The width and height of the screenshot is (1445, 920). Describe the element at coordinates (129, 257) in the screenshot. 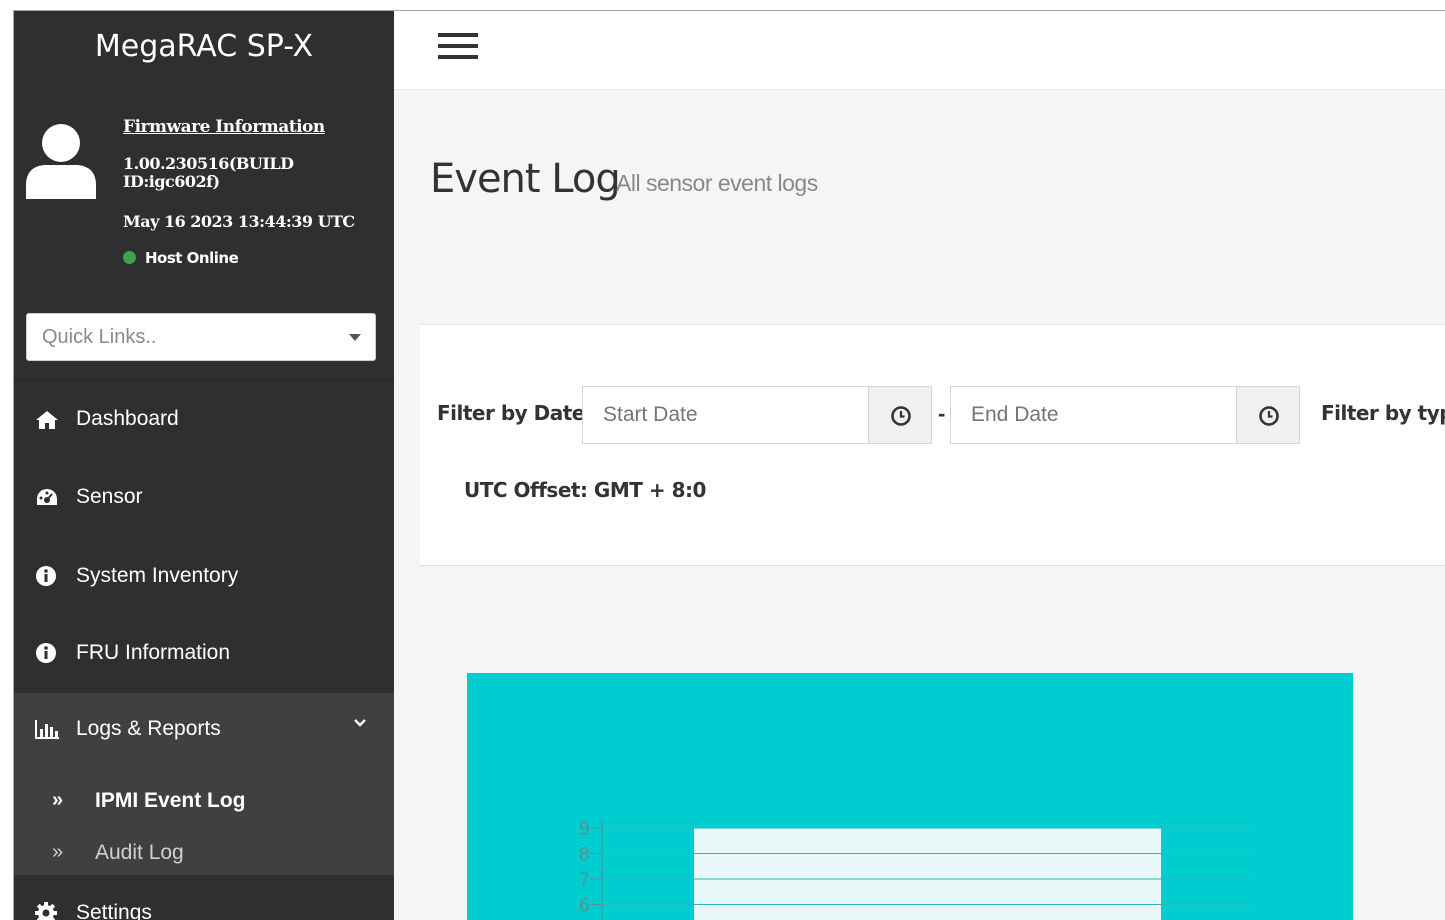

I see `status-dot-icon` at that location.